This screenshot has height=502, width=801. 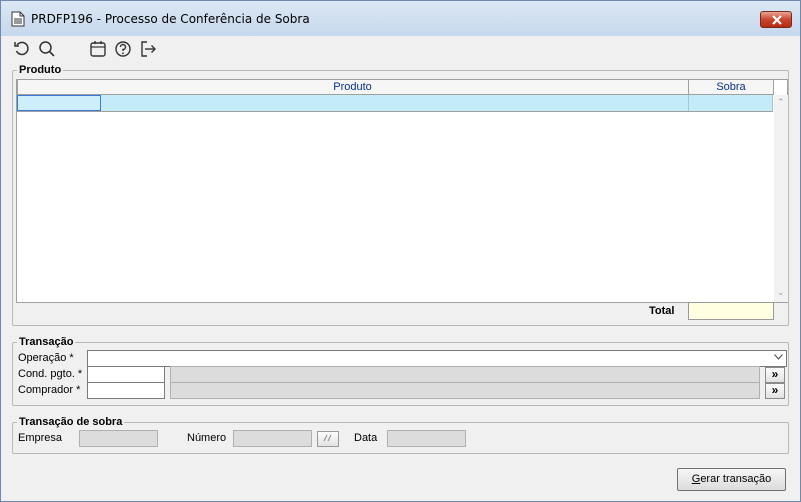 I want to click on cond-pgto-code-field, so click(x=126, y=374).